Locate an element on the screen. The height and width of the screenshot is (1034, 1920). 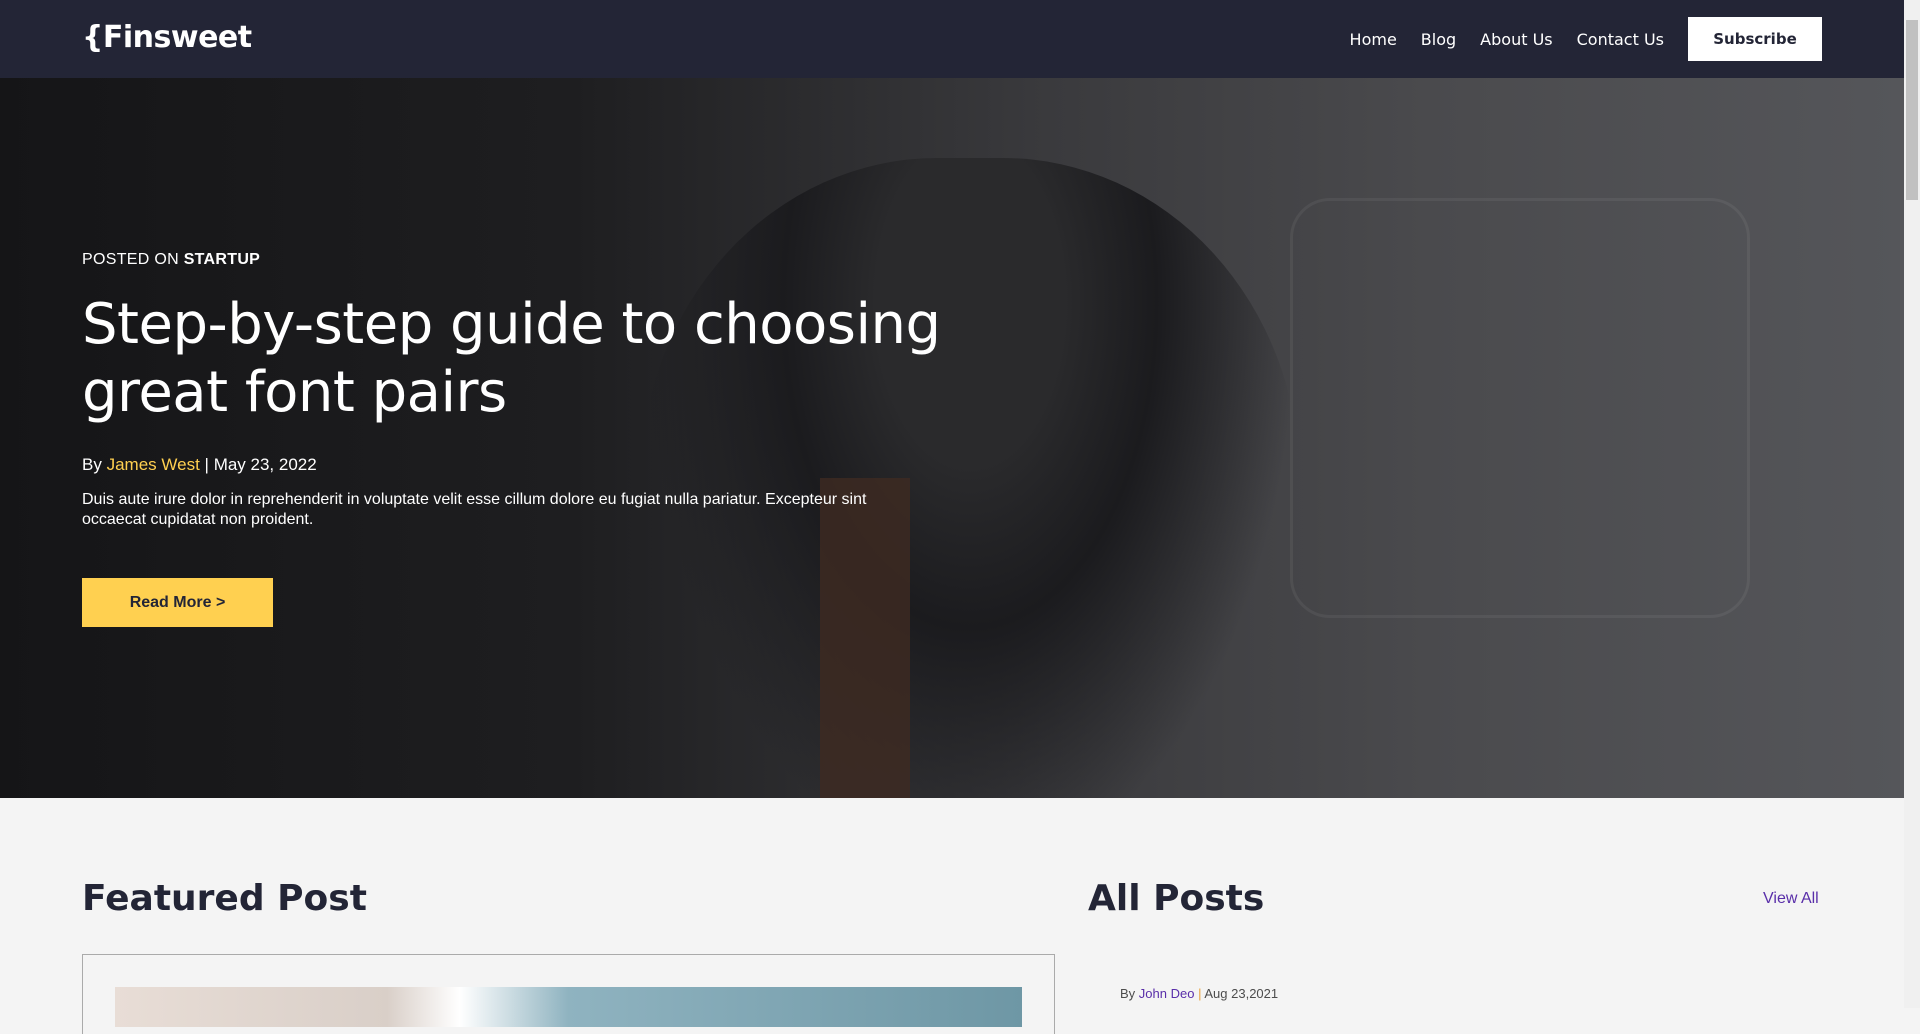
nav-contact-us: Contact Us is located at coordinates (1620, 39).